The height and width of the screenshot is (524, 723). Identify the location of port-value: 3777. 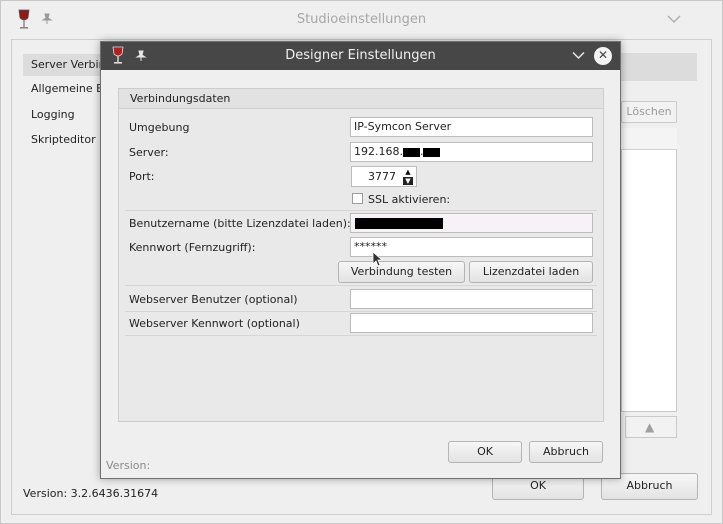
(382, 176).